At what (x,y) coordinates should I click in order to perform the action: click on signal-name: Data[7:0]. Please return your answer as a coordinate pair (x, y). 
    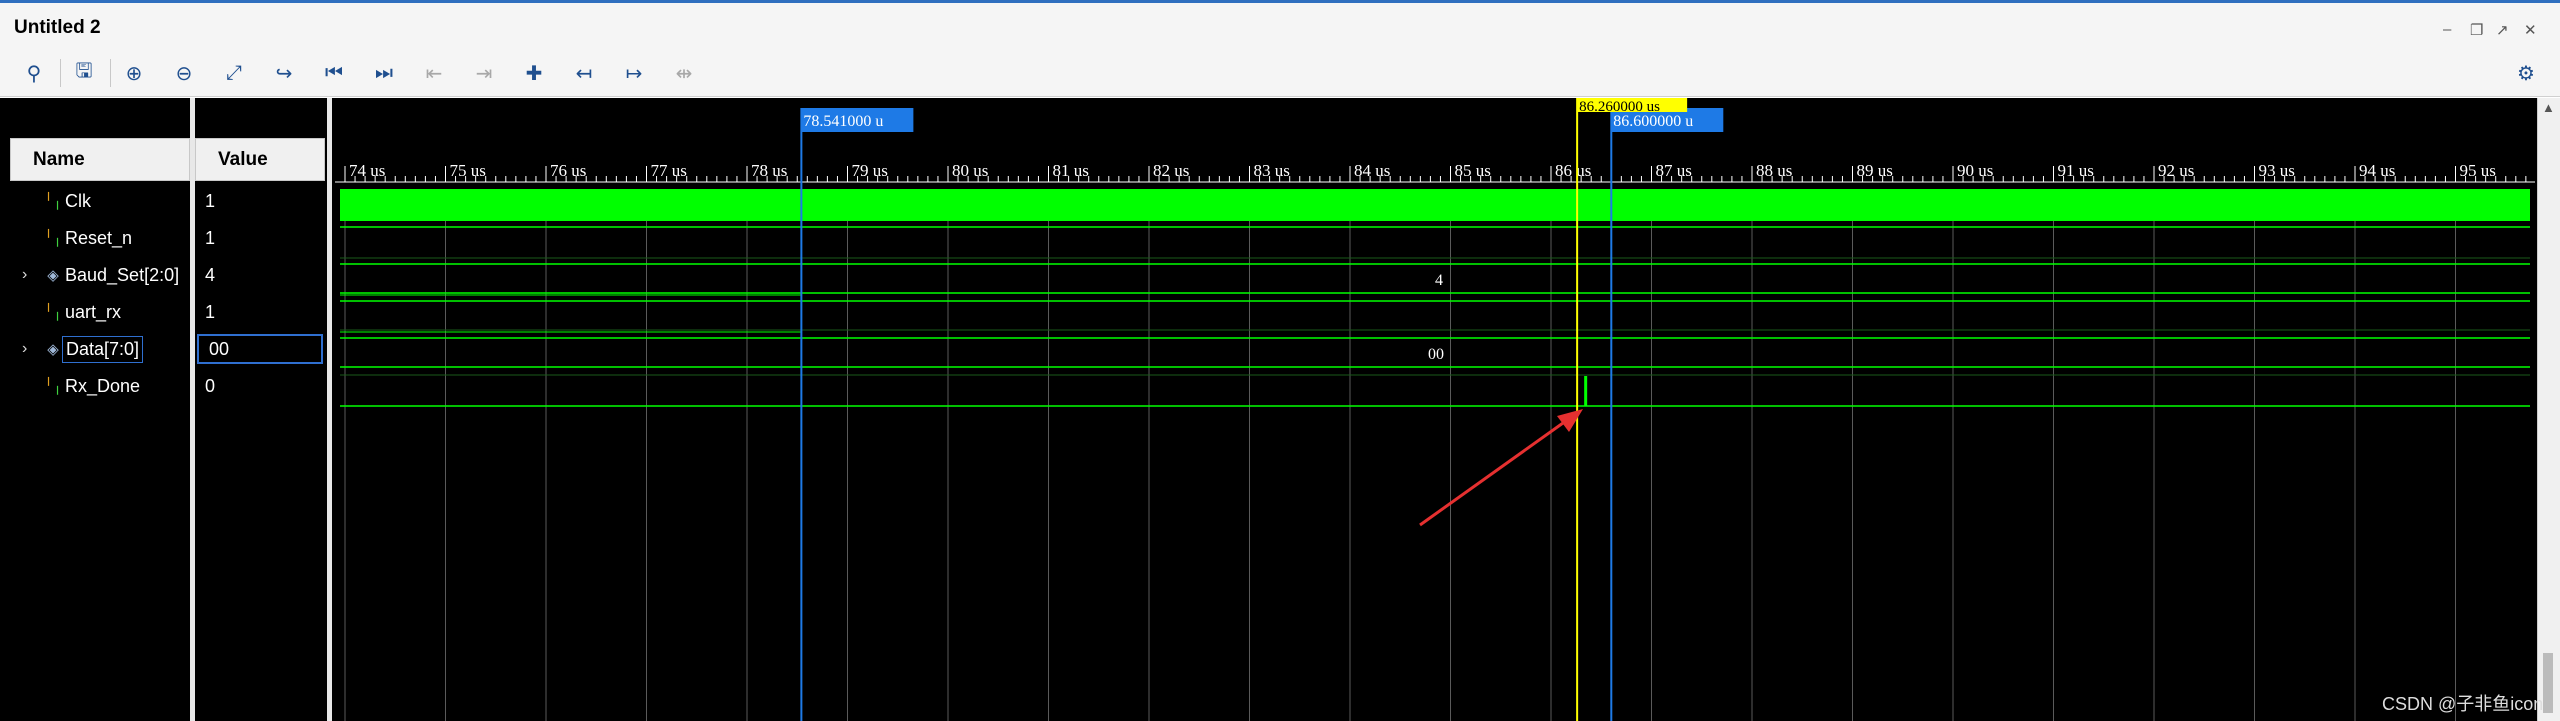
    Looking at the image, I should click on (103, 349).